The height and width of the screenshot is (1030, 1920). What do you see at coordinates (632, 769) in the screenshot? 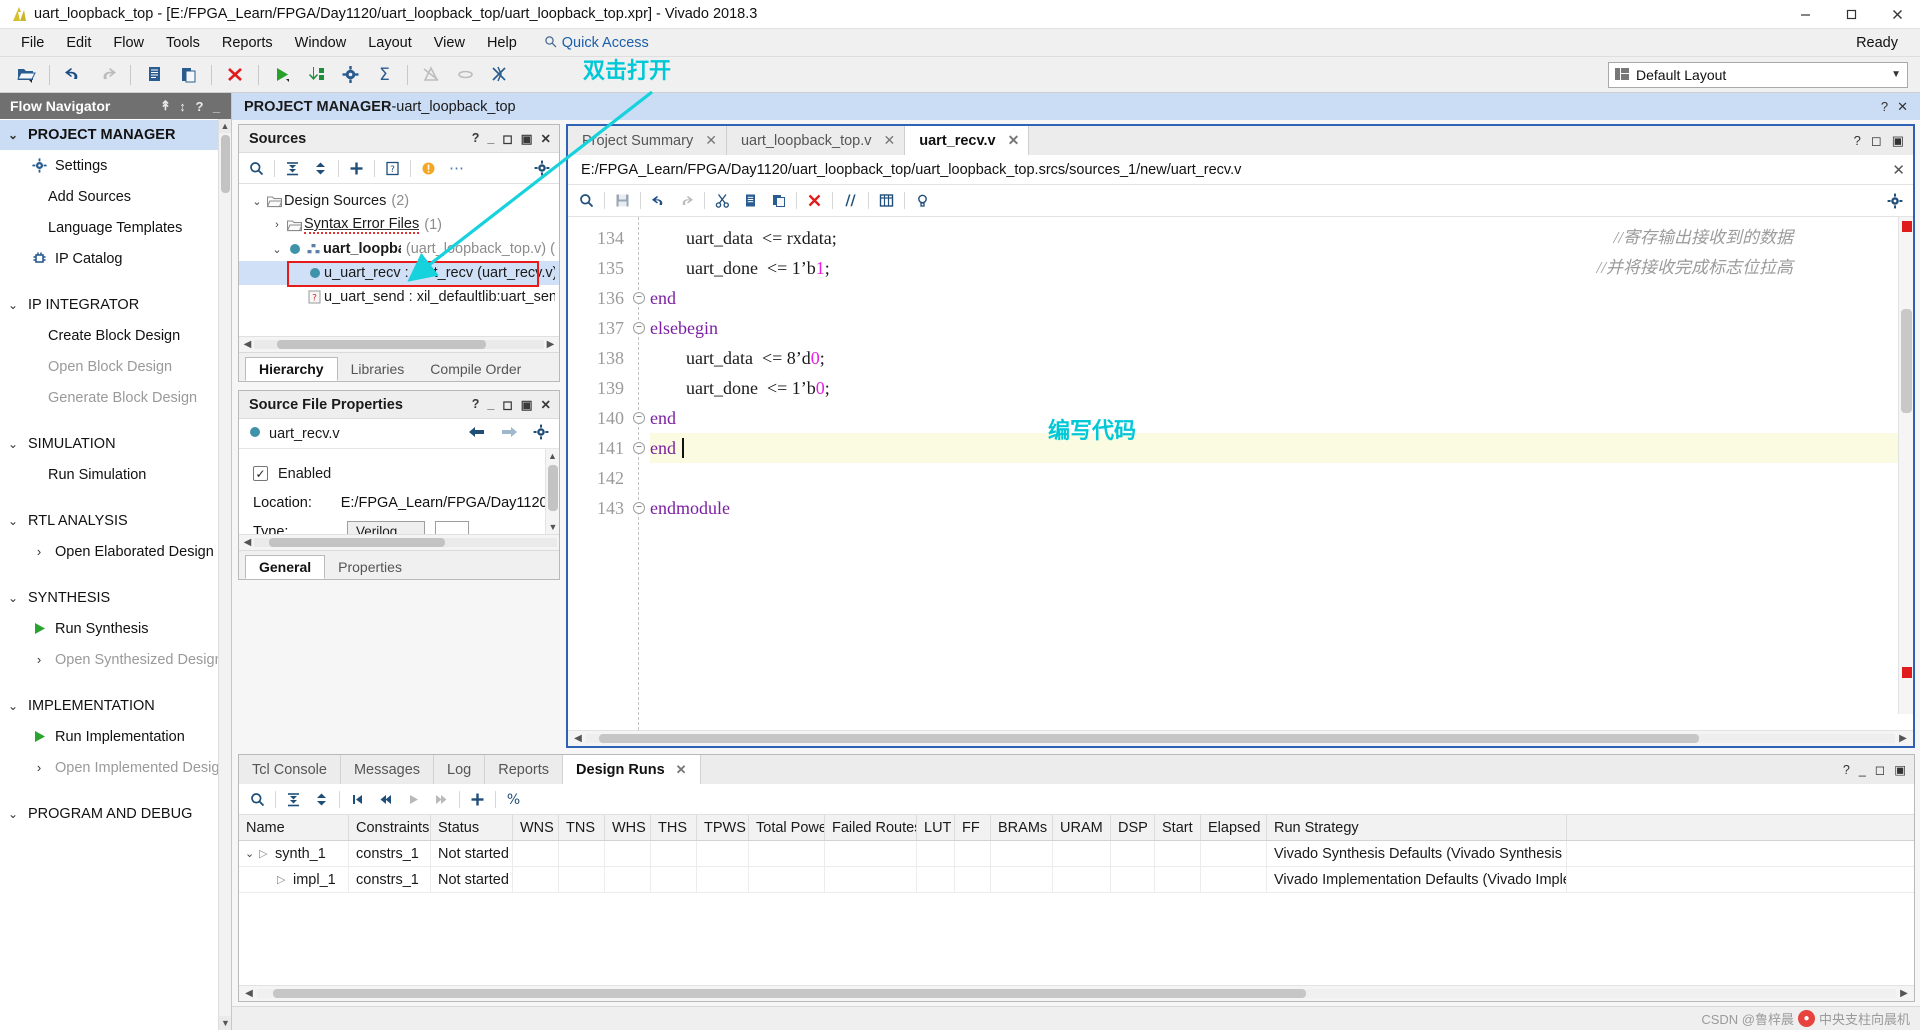
I see `dock-tab-design-runs: Design Runs ✕` at bounding box center [632, 769].